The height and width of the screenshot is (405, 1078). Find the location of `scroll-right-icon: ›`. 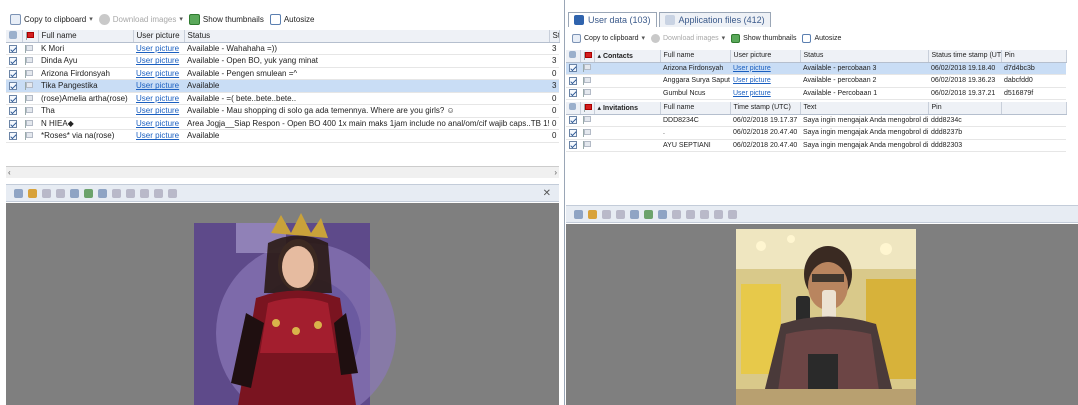

scroll-right-icon: › is located at coordinates (555, 172).